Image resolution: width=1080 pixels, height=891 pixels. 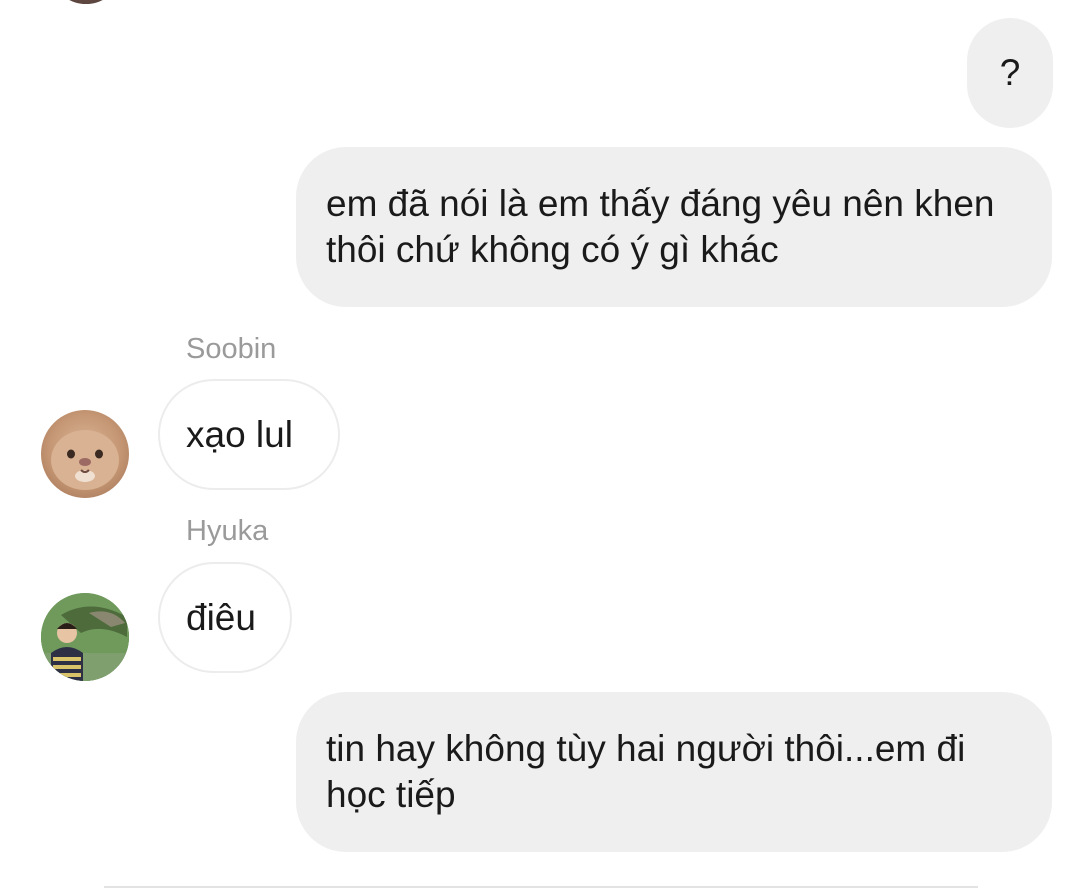 I want to click on hamster-avatar-icon, so click(x=85, y=460).